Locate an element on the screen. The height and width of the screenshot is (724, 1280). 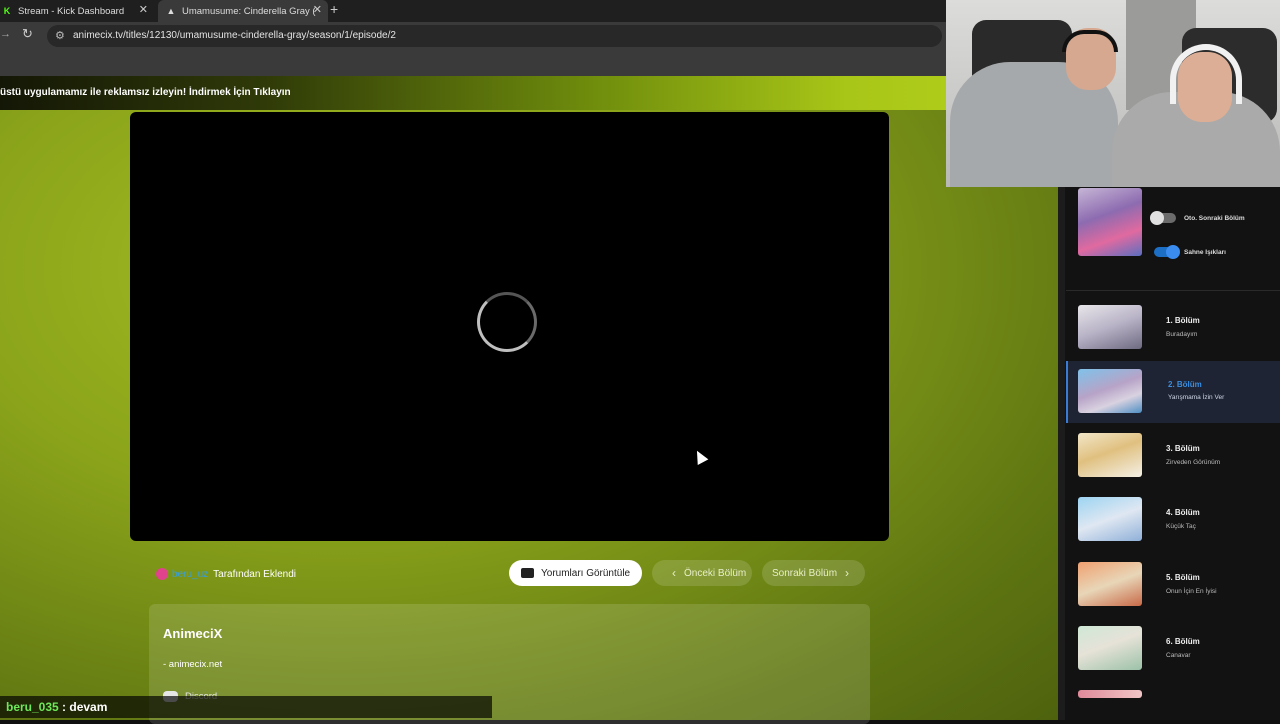
episode-title: 2. Bölüm is located at coordinates (1185, 384).